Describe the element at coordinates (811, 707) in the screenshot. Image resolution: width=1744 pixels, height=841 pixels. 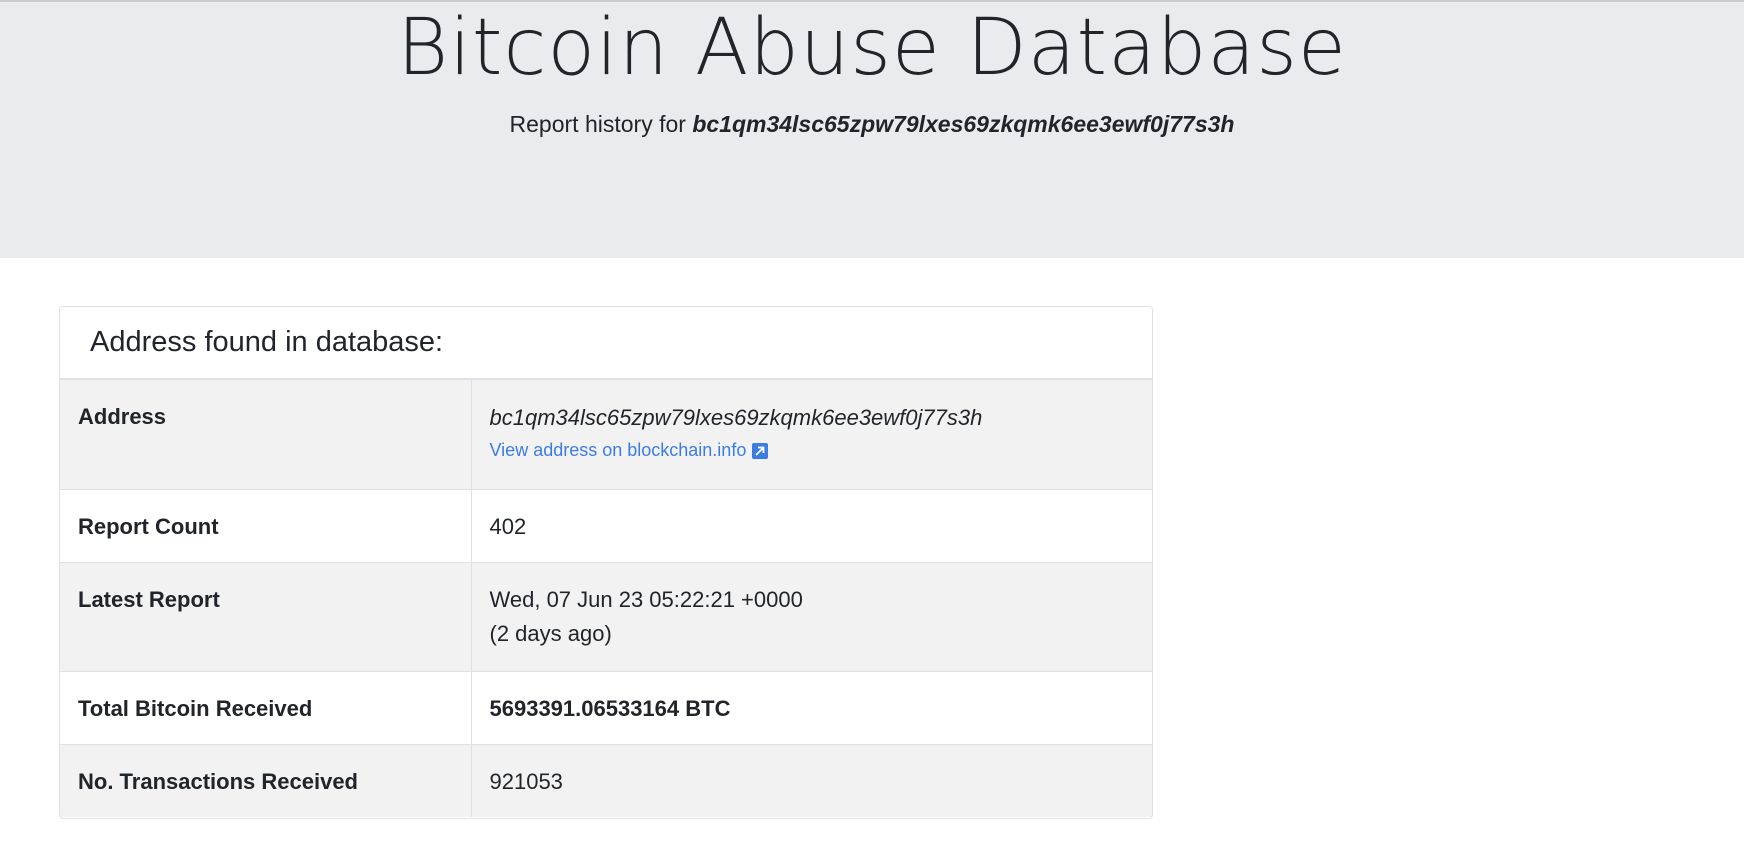
I see `total-received-value: 5693391.06533164 BTC` at that location.